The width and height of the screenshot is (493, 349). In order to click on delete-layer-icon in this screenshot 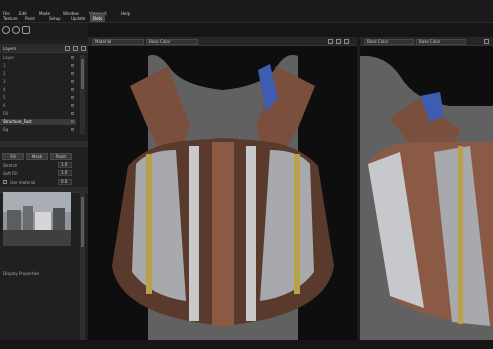, I will do `click(83, 48)`.